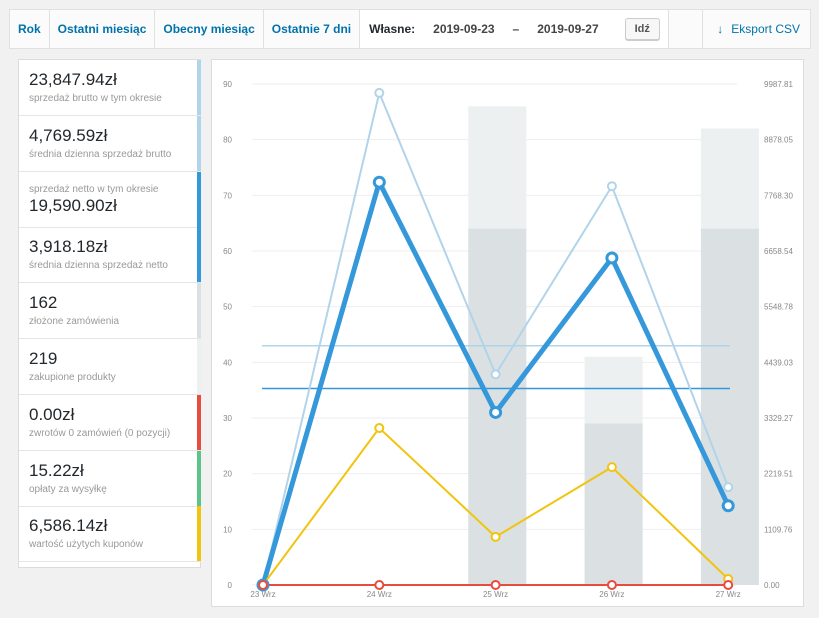 The height and width of the screenshot is (618, 819). What do you see at coordinates (227, 362) in the screenshot?
I see `y-tick-label-left: 40` at bounding box center [227, 362].